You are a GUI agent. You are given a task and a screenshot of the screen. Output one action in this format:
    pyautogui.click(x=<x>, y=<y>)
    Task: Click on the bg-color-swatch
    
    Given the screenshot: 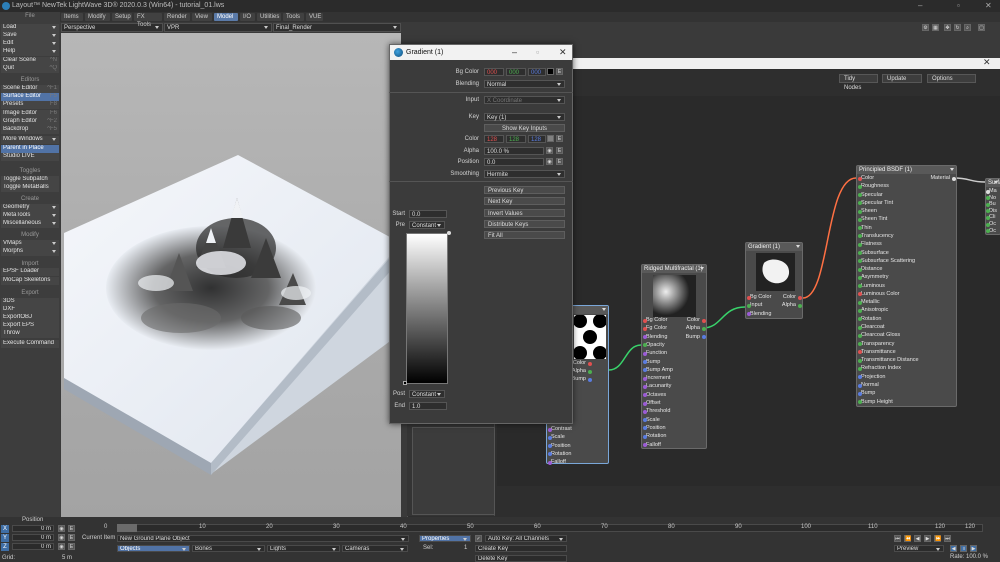 What is the action you would take?
    pyautogui.click(x=550, y=71)
    